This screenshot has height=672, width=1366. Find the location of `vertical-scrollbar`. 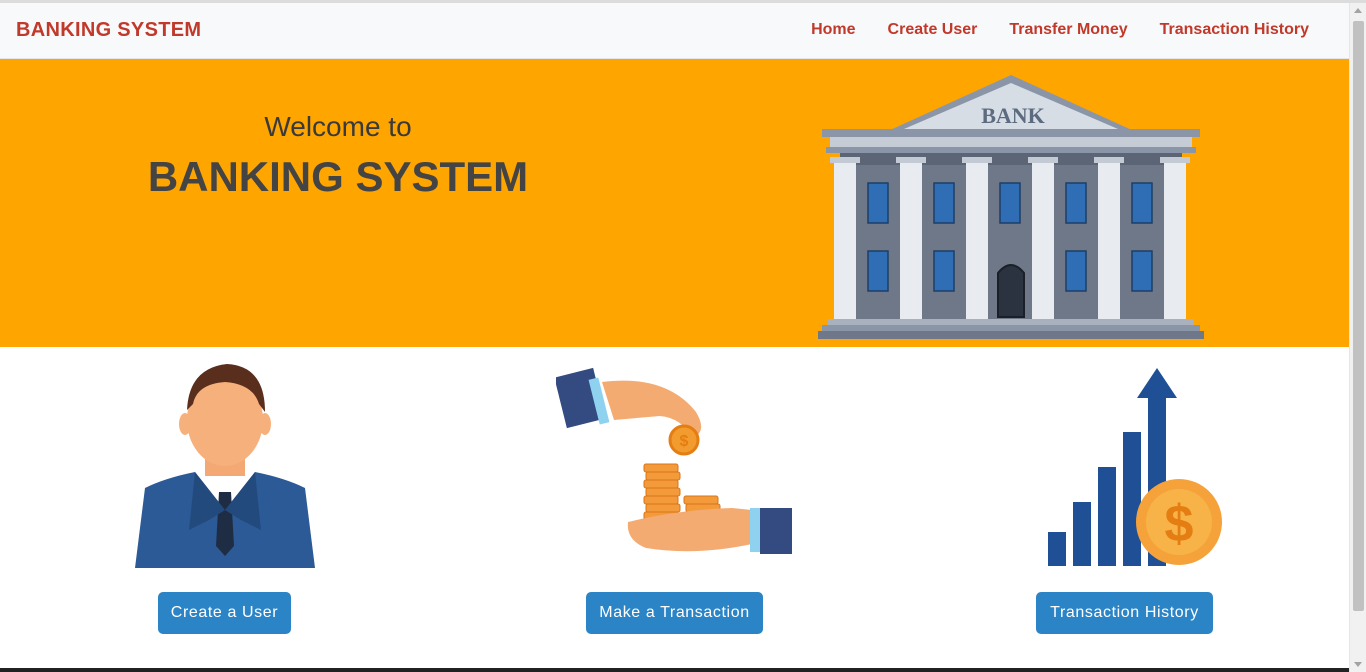

vertical-scrollbar is located at coordinates (1357, 337).